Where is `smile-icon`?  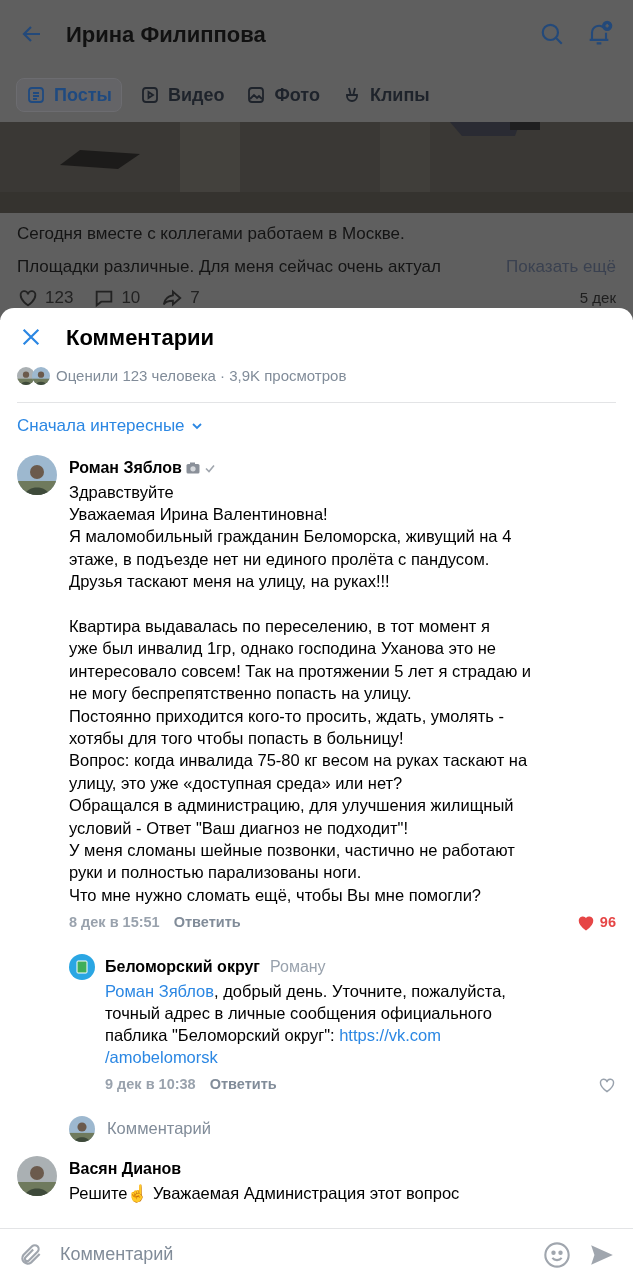
smile-icon is located at coordinates (557, 1254).